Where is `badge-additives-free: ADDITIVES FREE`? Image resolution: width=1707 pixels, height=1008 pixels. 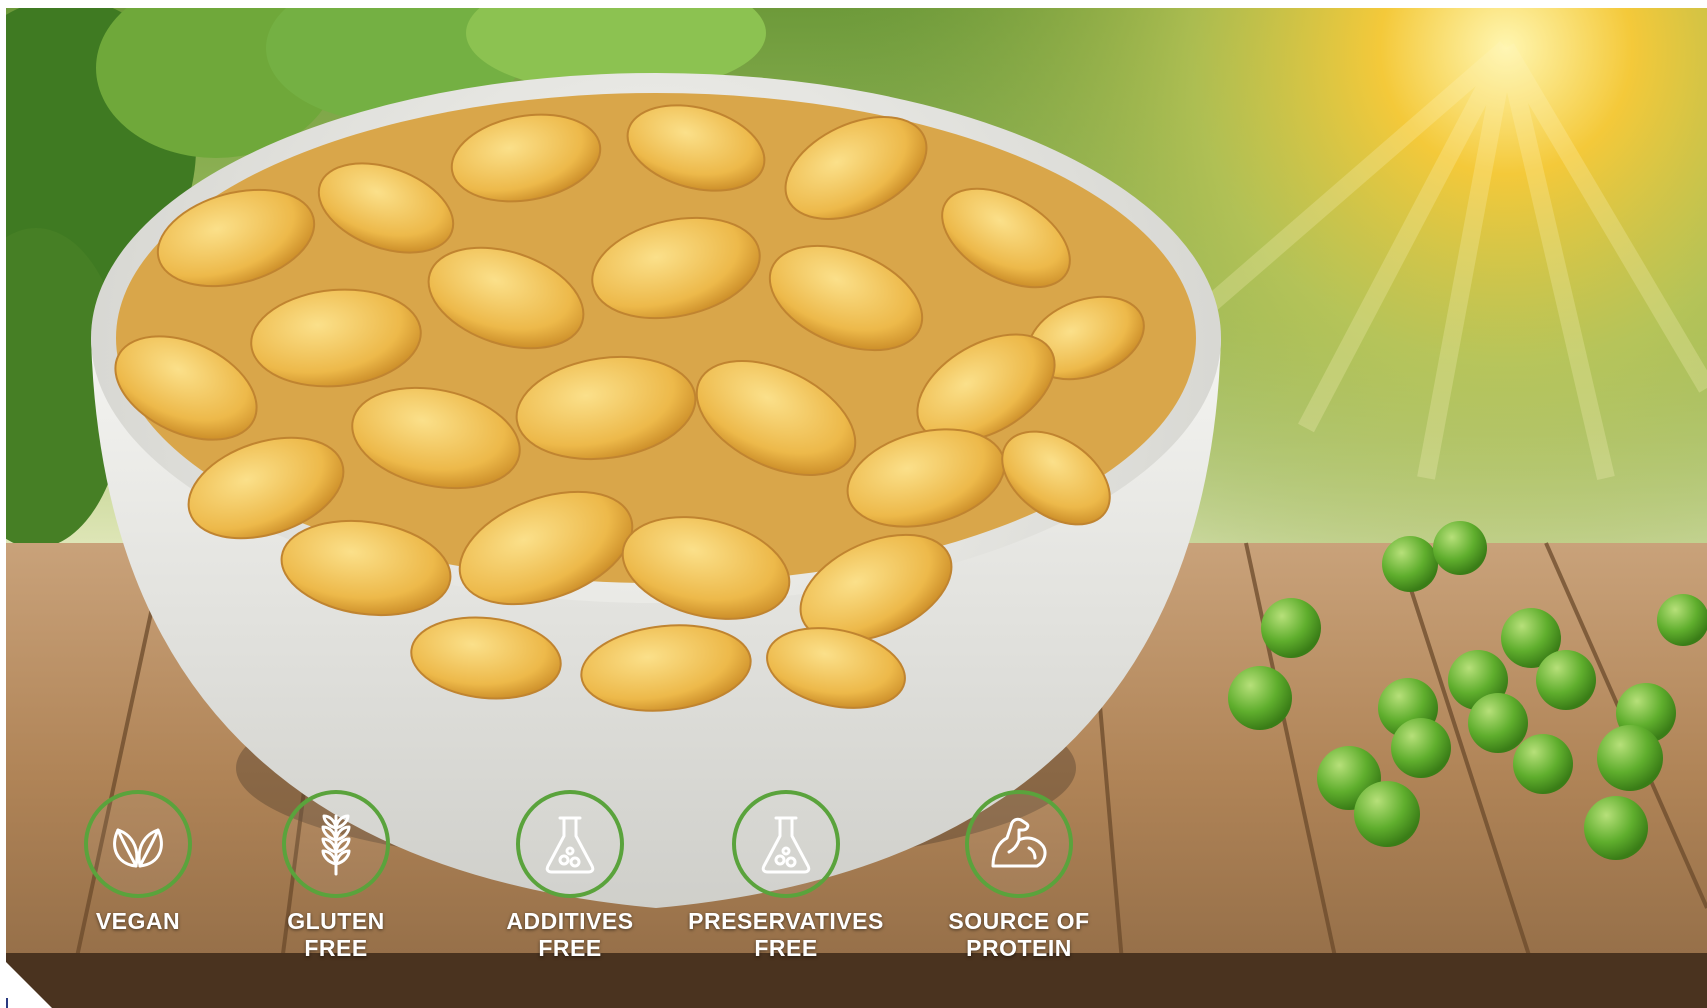 badge-additives-free: ADDITIVES FREE is located at coordinates (570, 876).